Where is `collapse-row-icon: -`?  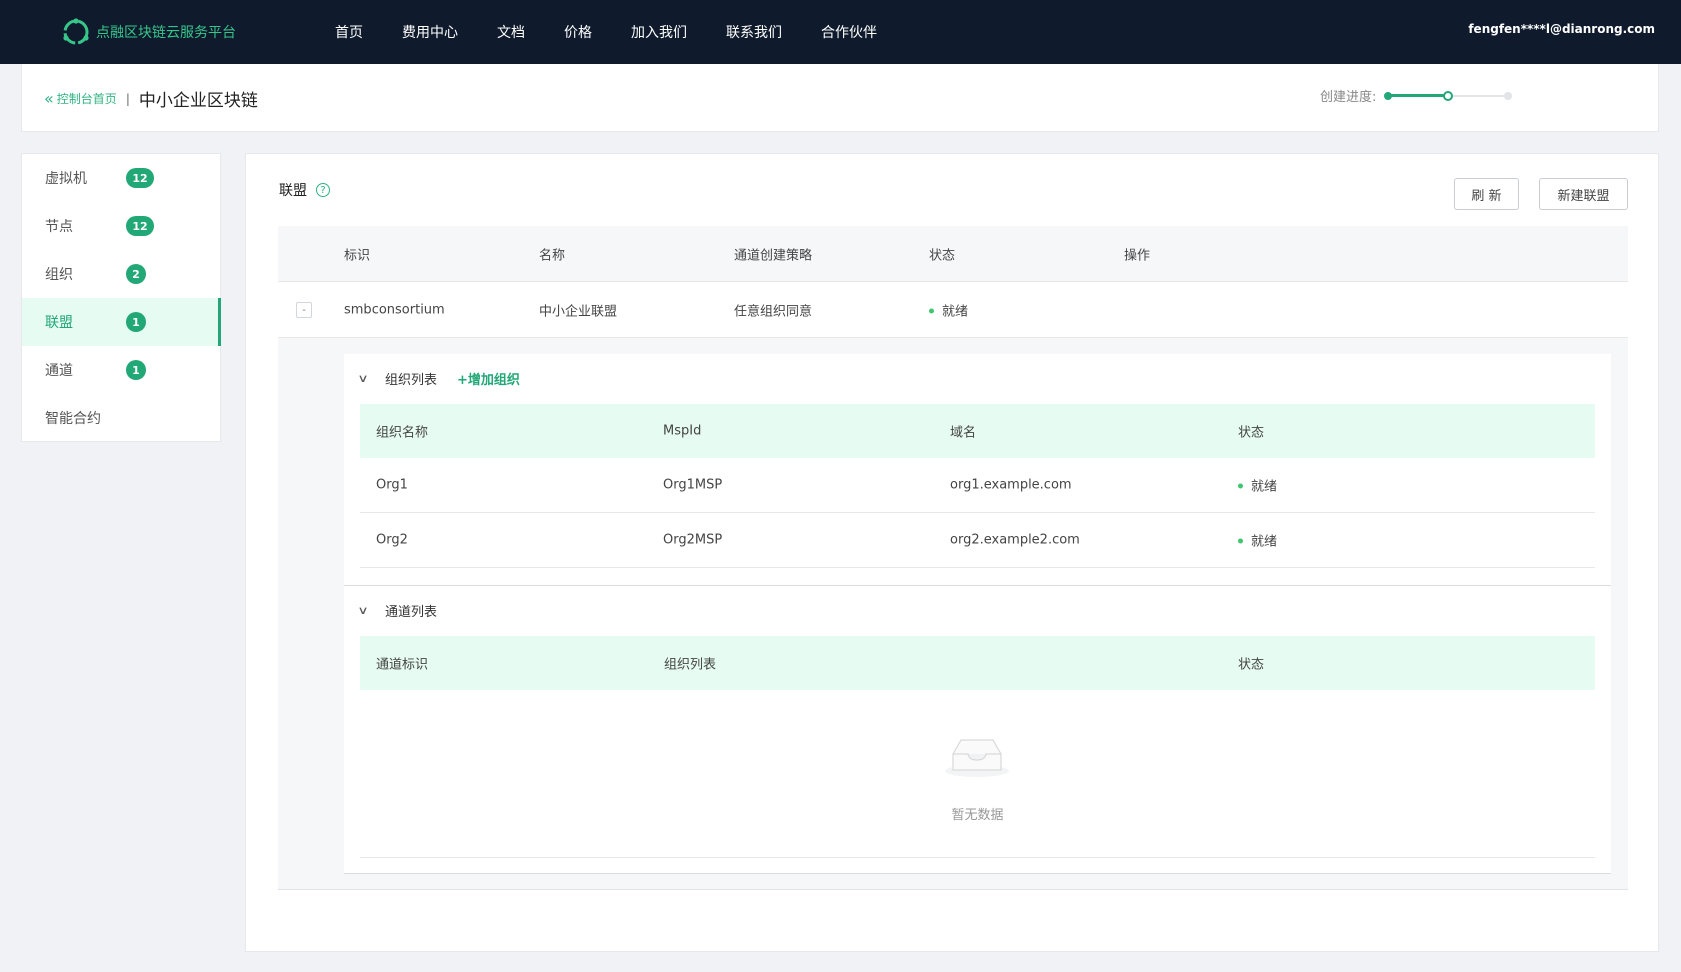 collapse-row-icon: - is located at coordinates (304, 310).